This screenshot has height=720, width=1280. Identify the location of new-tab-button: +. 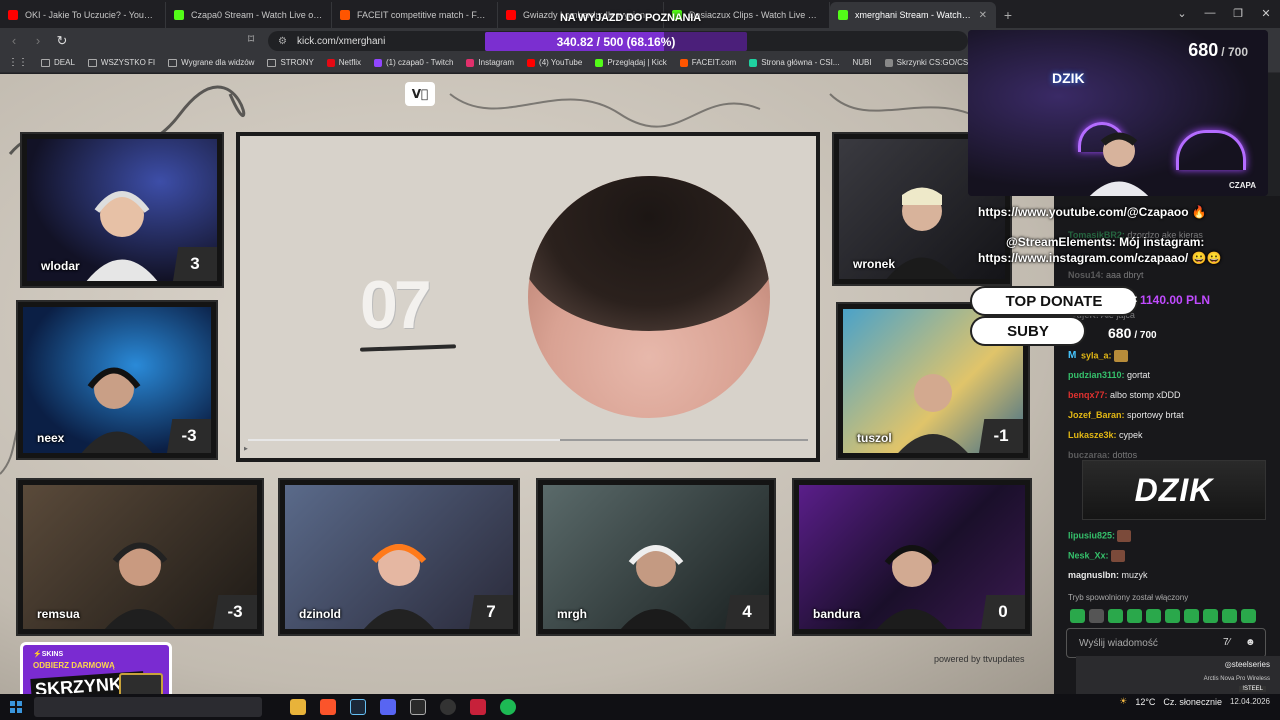
(1008, 15).